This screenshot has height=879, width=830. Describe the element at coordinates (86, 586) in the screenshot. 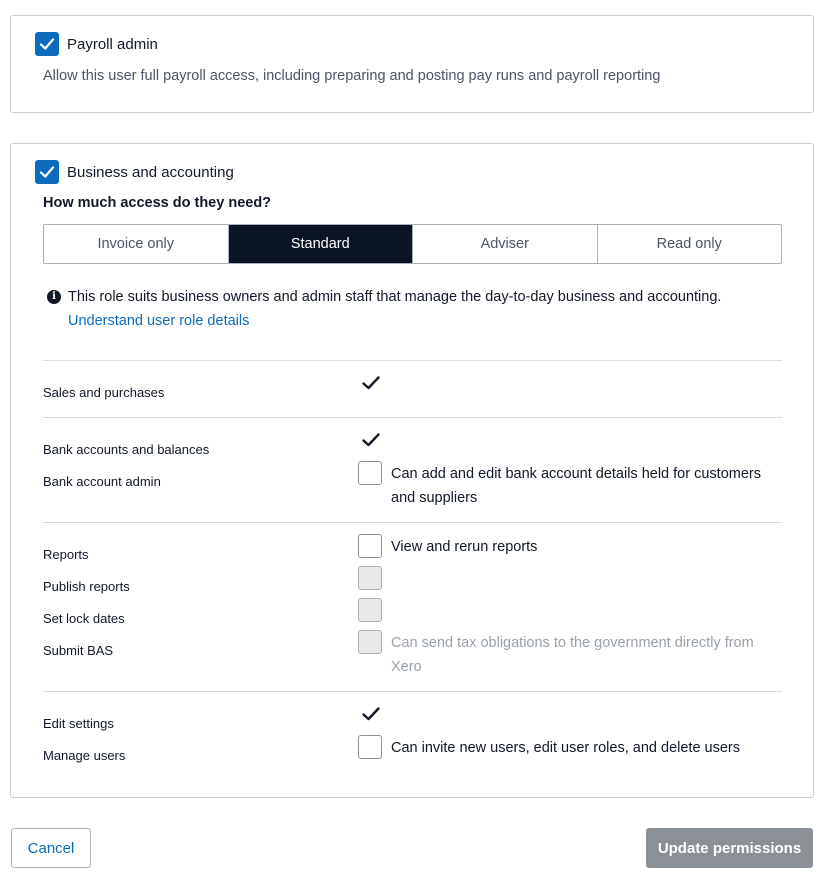

I see `perm-label-publish-reports: Publish reports` at that location.